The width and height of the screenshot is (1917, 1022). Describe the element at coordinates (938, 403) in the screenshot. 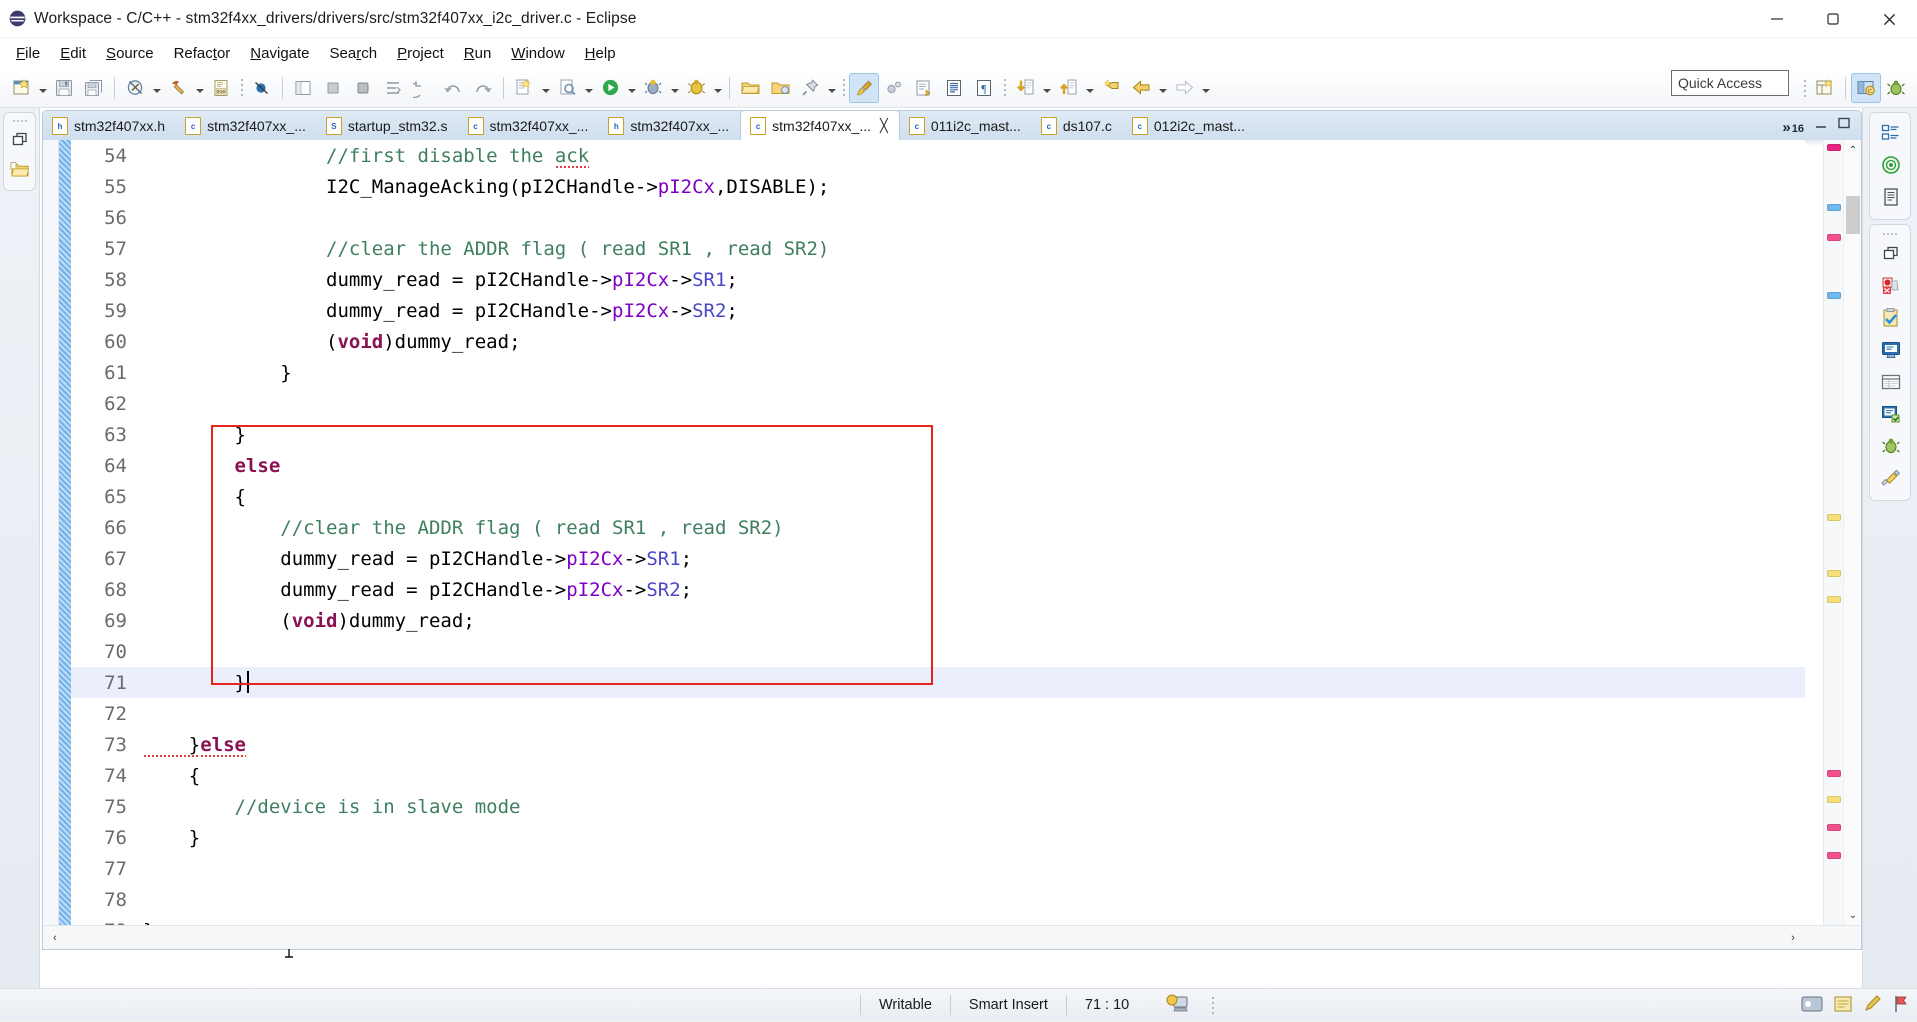

I see `code-line: 62` at that location.